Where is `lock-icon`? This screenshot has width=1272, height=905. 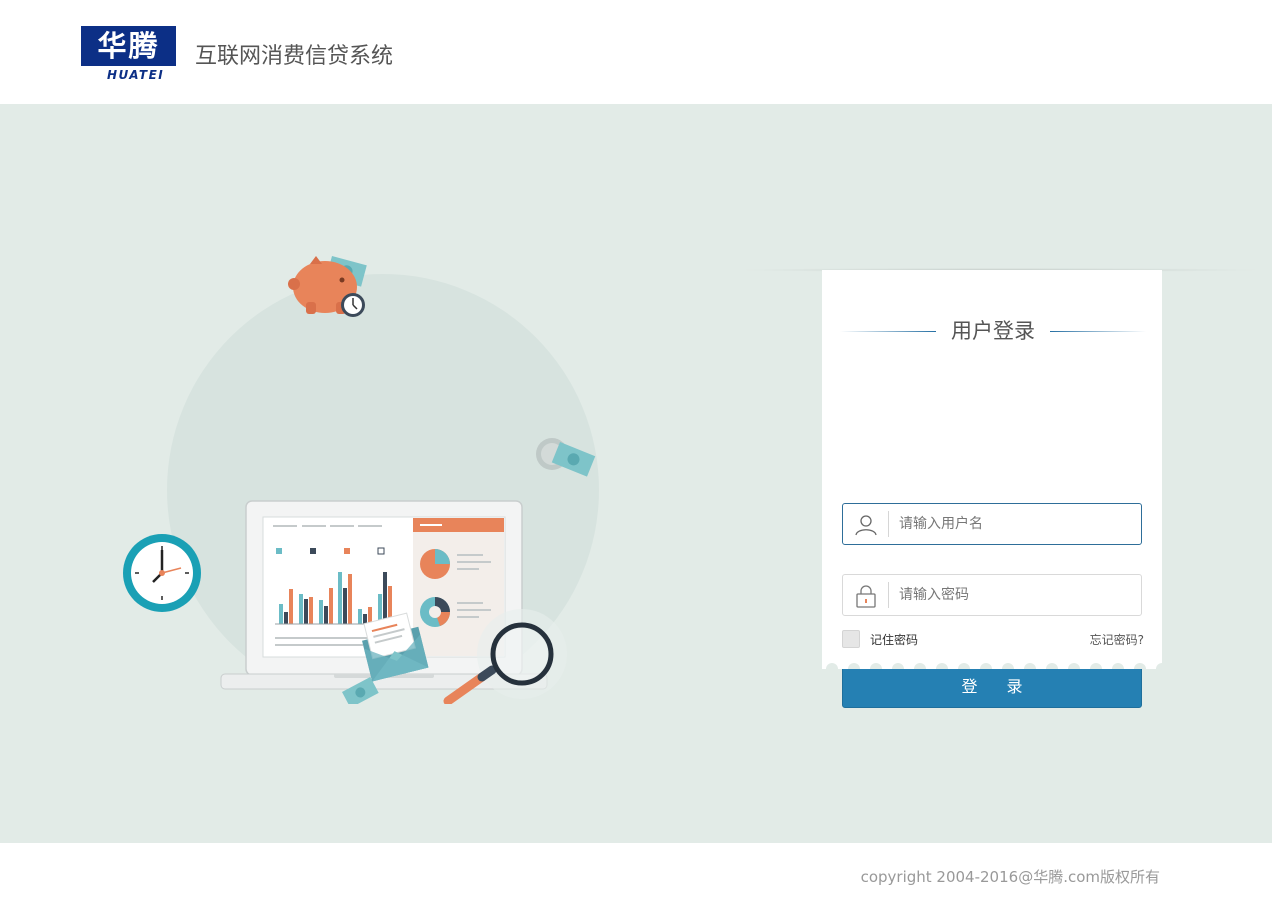 lock-icon is located at coordinates (866, 596).